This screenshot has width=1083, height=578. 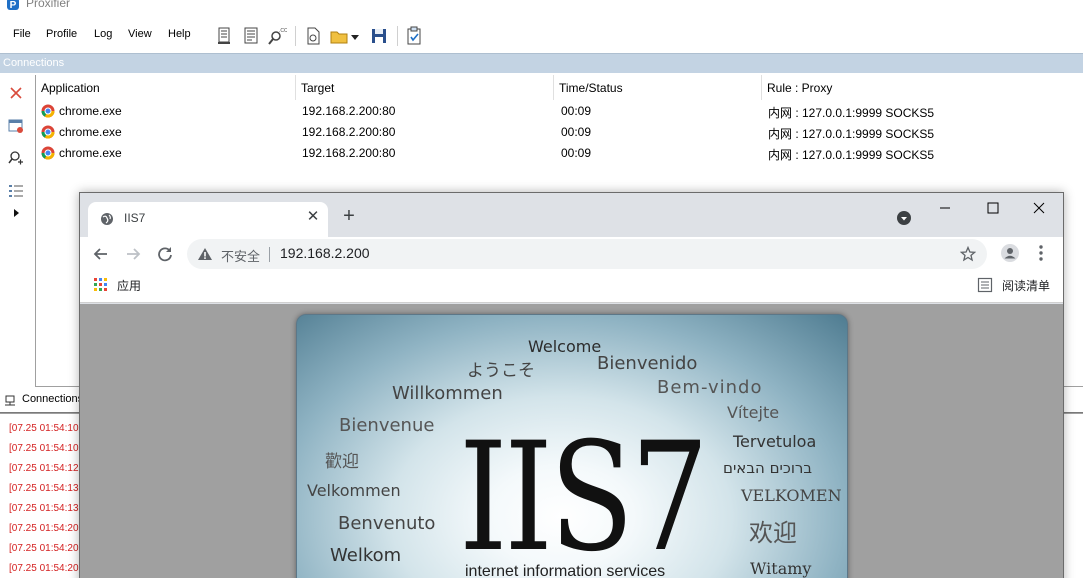 I want to click on new-tab-button: +, so click(x=349, y=216).